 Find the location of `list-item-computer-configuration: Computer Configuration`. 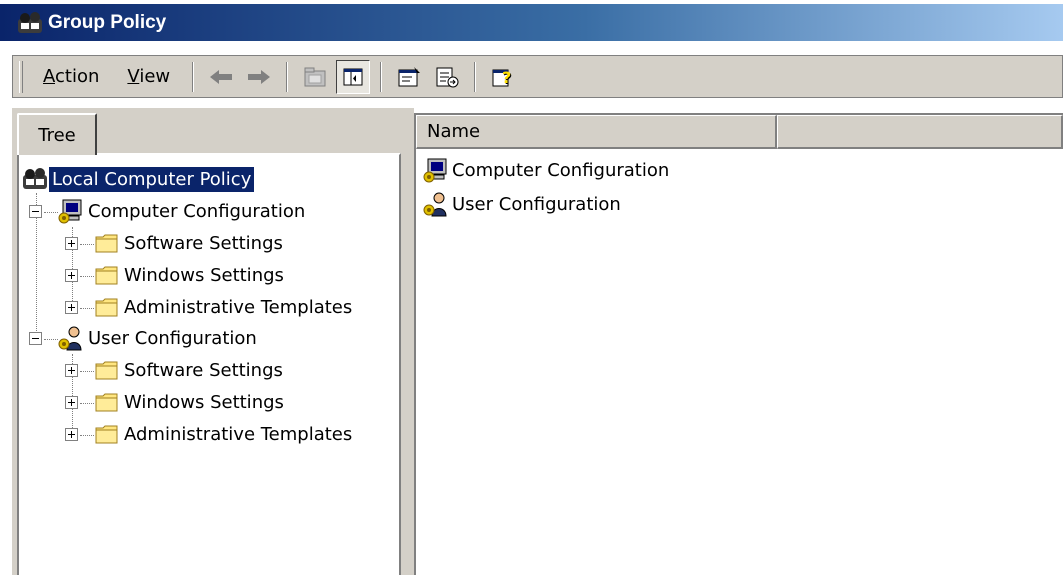

list-item-computer-configuration: Computer Configuration is located at coordinates (547, 170).